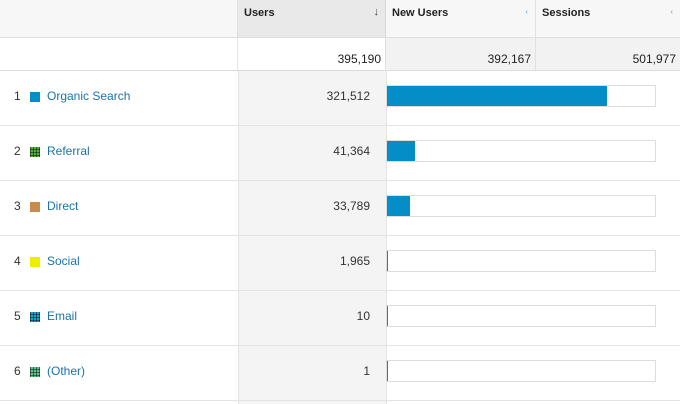 The image size is (680, 404). I want to click on header-dimension-cell, so click(119, 19).